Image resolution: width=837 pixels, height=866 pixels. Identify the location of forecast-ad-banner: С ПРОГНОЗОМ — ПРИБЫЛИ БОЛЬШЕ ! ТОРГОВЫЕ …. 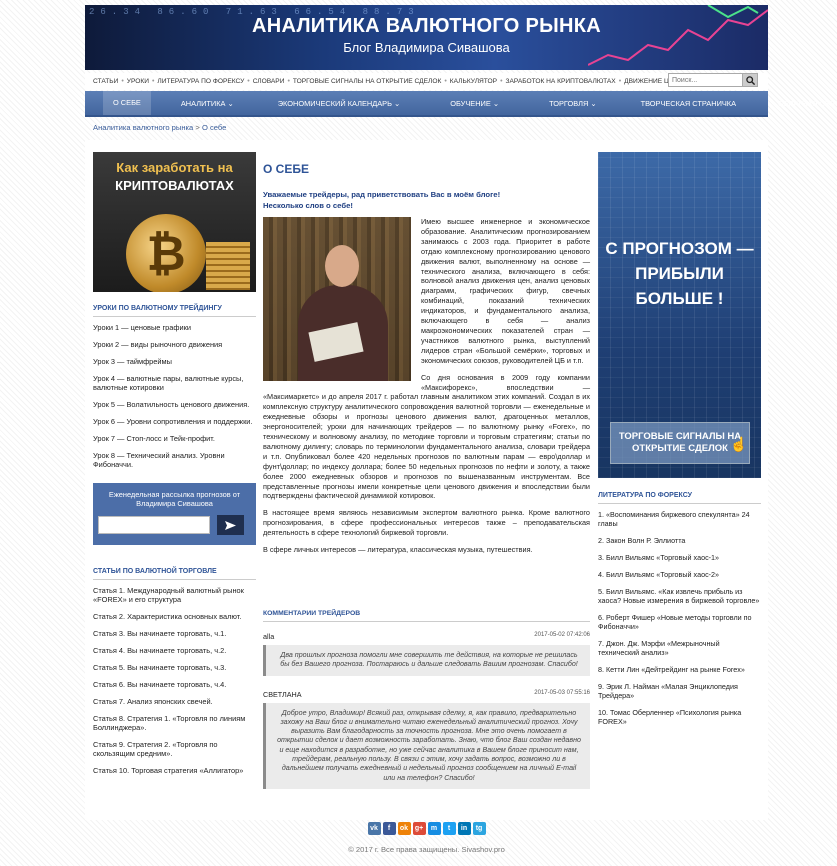
(679, 315).